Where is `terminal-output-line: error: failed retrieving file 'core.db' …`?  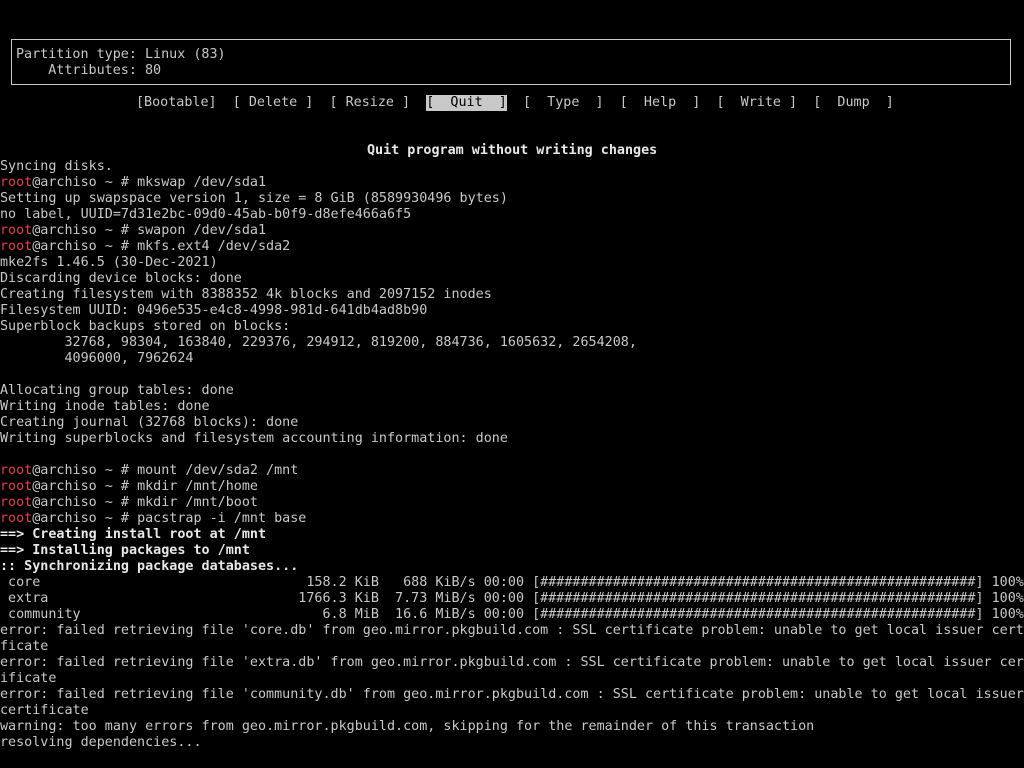
terminal-output-line: error: failed retrieving file 'core.db' … is located at coordinates (512, 630).